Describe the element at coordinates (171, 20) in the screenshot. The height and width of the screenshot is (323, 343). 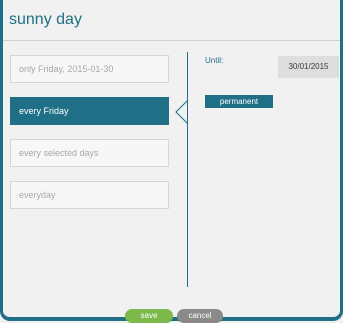
I see `dialog-header: sunny day` at that location.